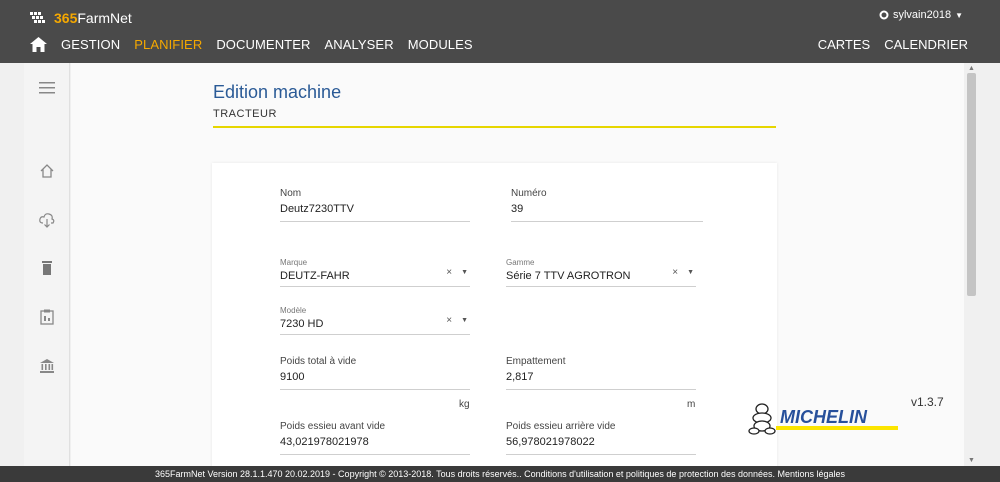  Describe the element at coordinates (601, 373) in the screenshot. I see `empattement-field: Empattement 2,817` at that location.